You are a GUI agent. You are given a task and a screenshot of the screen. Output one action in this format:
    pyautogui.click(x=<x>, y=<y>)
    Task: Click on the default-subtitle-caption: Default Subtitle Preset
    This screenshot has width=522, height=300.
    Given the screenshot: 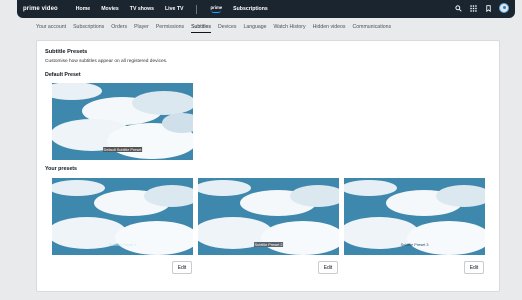 What is the action you would take?
    pyautogui.click(x=122, y=149)
    